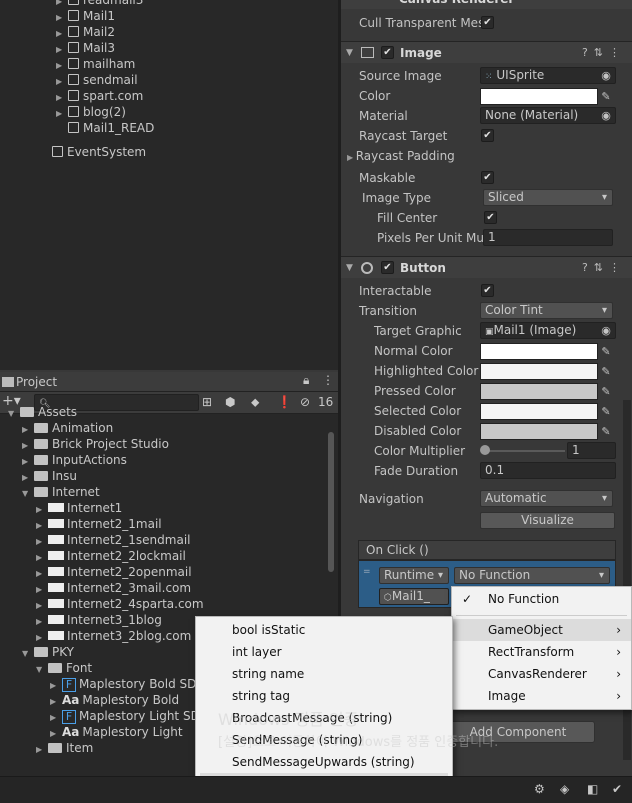 Image resolution: width=632 pixels, height=803 pixels. Describe the element at coordinates (105, 128) in the screenshot. I see `hierarchy-item: Mail1_READ` at that location.